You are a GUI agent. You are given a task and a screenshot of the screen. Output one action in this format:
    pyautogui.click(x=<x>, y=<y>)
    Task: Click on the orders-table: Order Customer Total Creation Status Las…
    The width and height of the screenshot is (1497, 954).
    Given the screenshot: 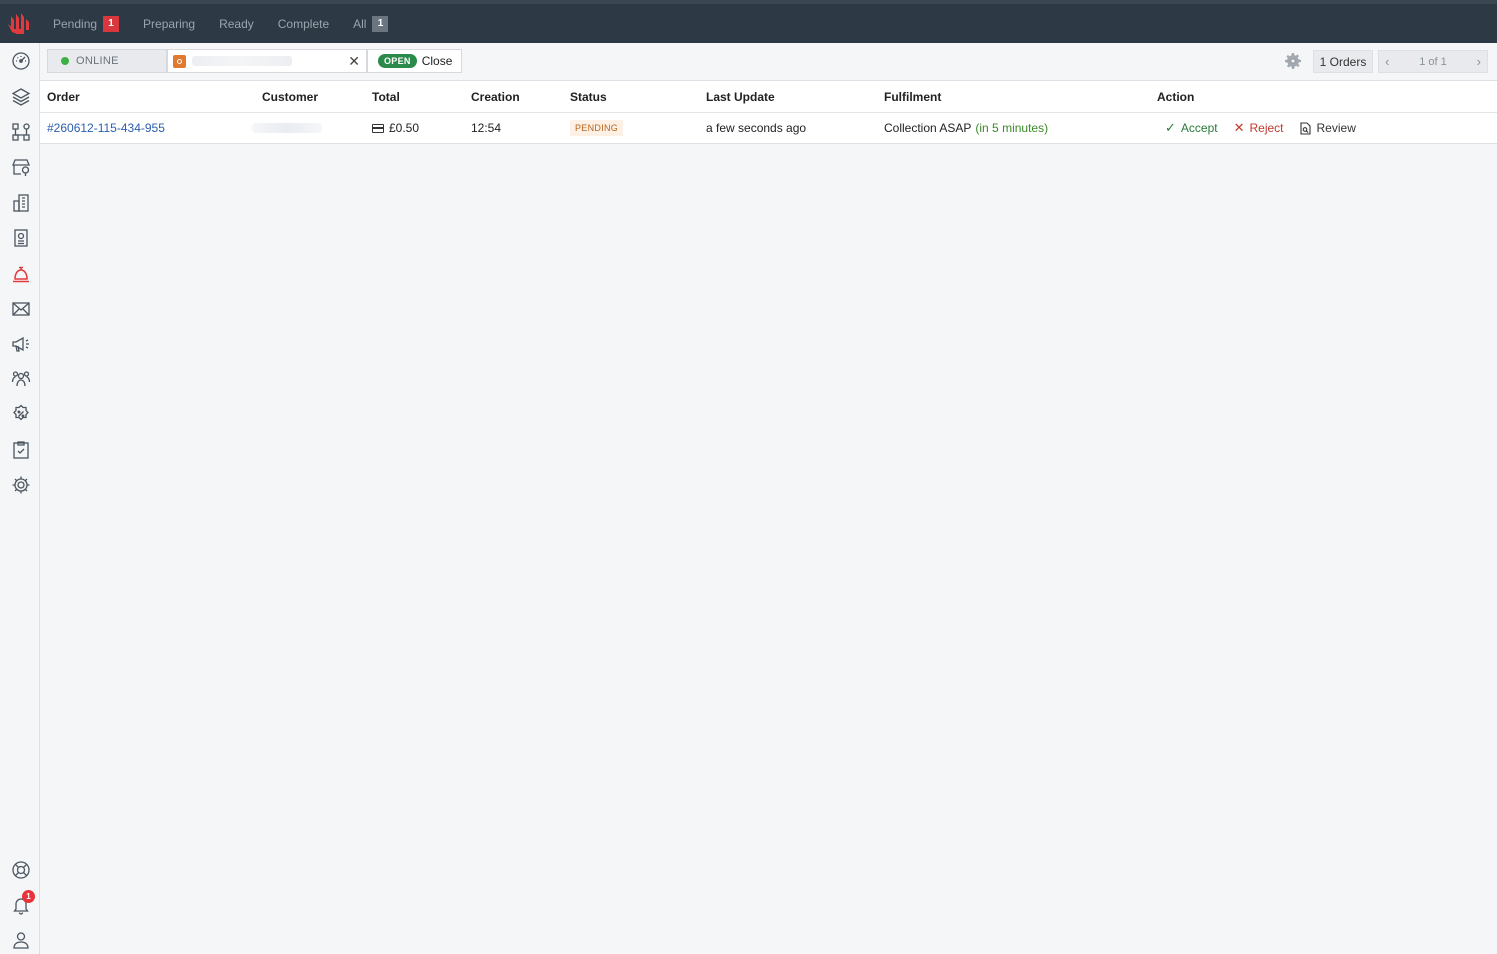 What is the action you would take?
    pyautogui.click(x=768, y=112)
    